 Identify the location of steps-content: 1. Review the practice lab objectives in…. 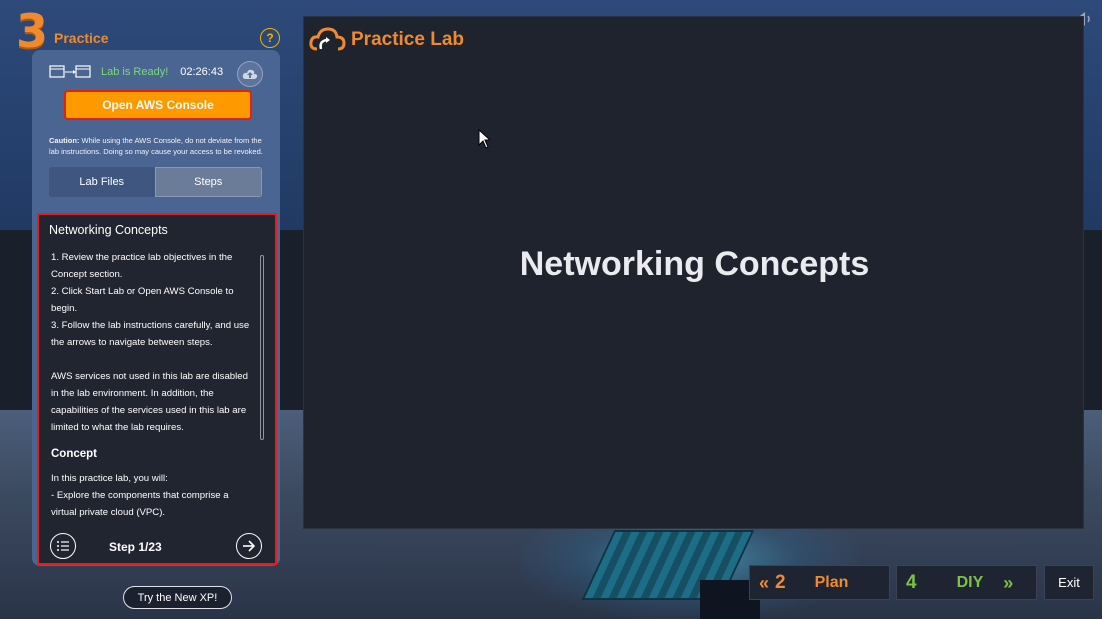
(151, 342).